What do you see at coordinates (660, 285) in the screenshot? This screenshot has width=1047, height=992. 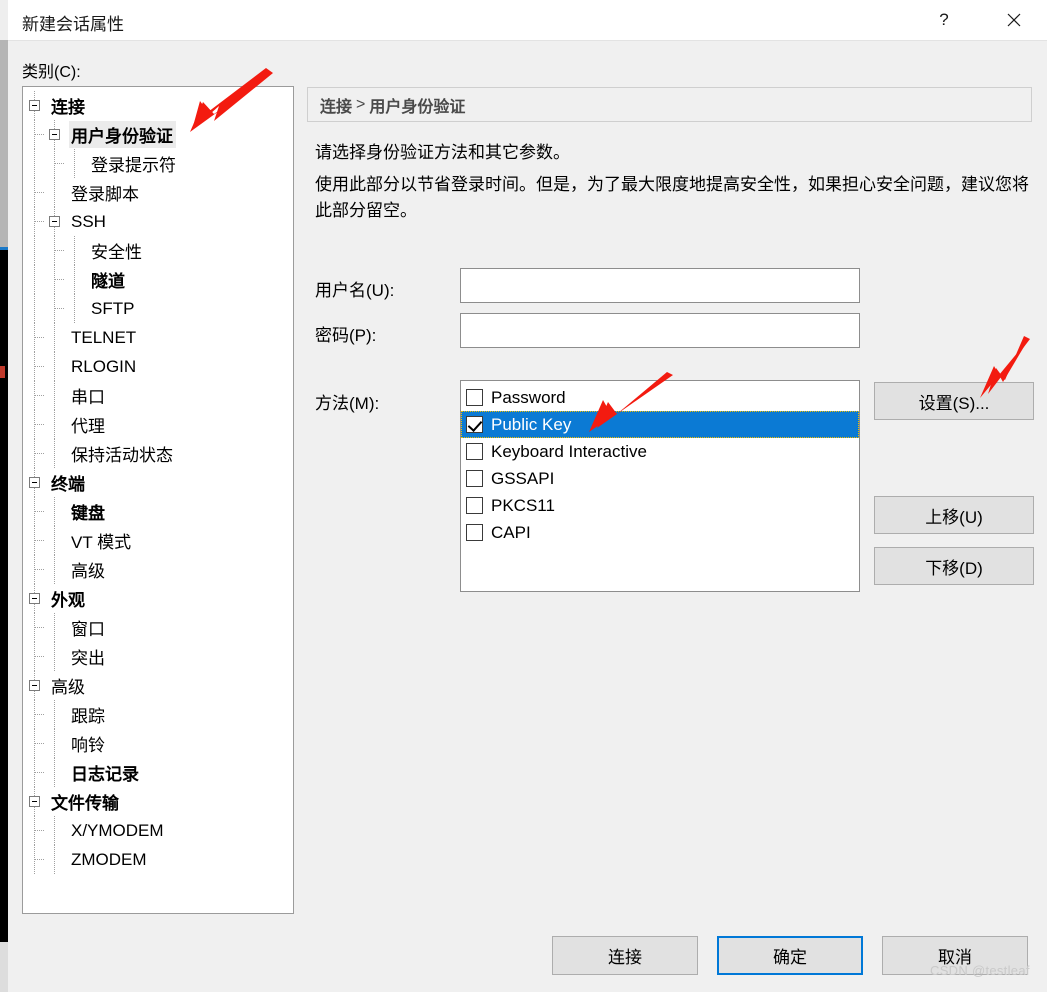 I see `username-input` at bounding box center [660, 285].